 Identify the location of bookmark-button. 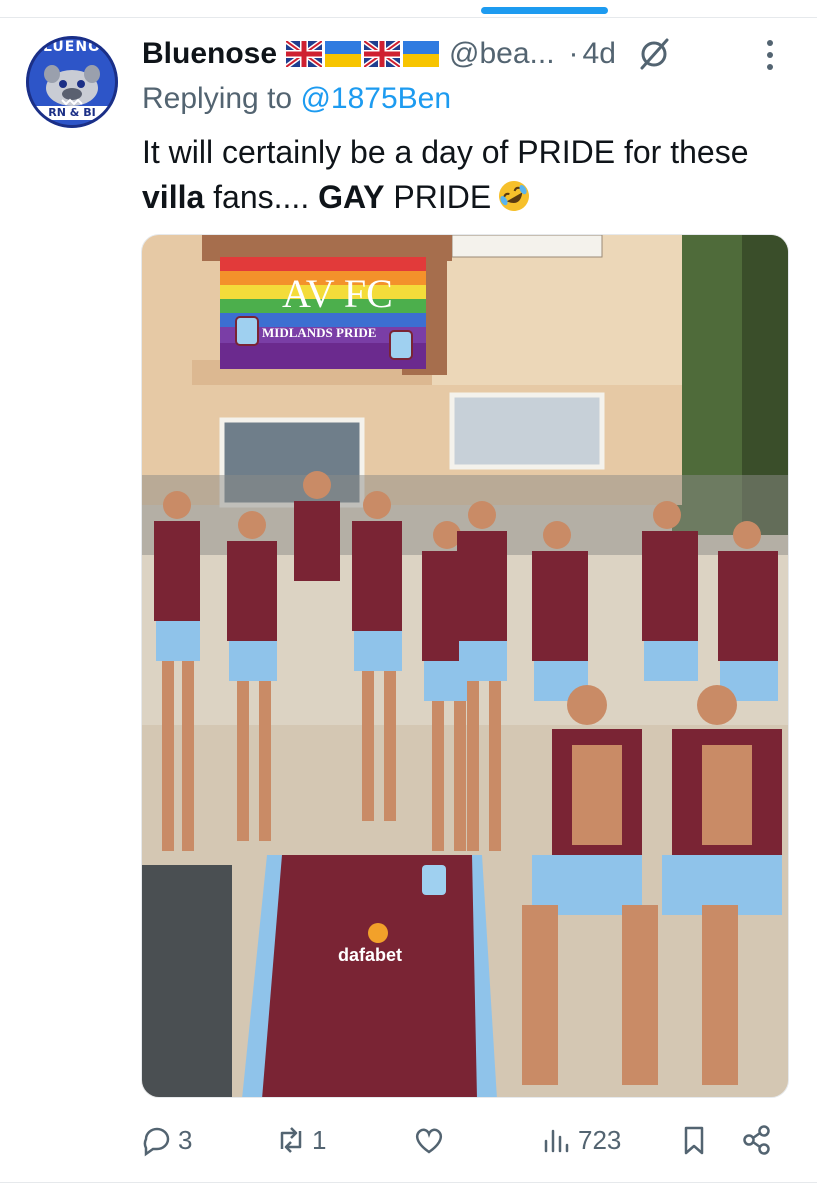
(694, 1140).